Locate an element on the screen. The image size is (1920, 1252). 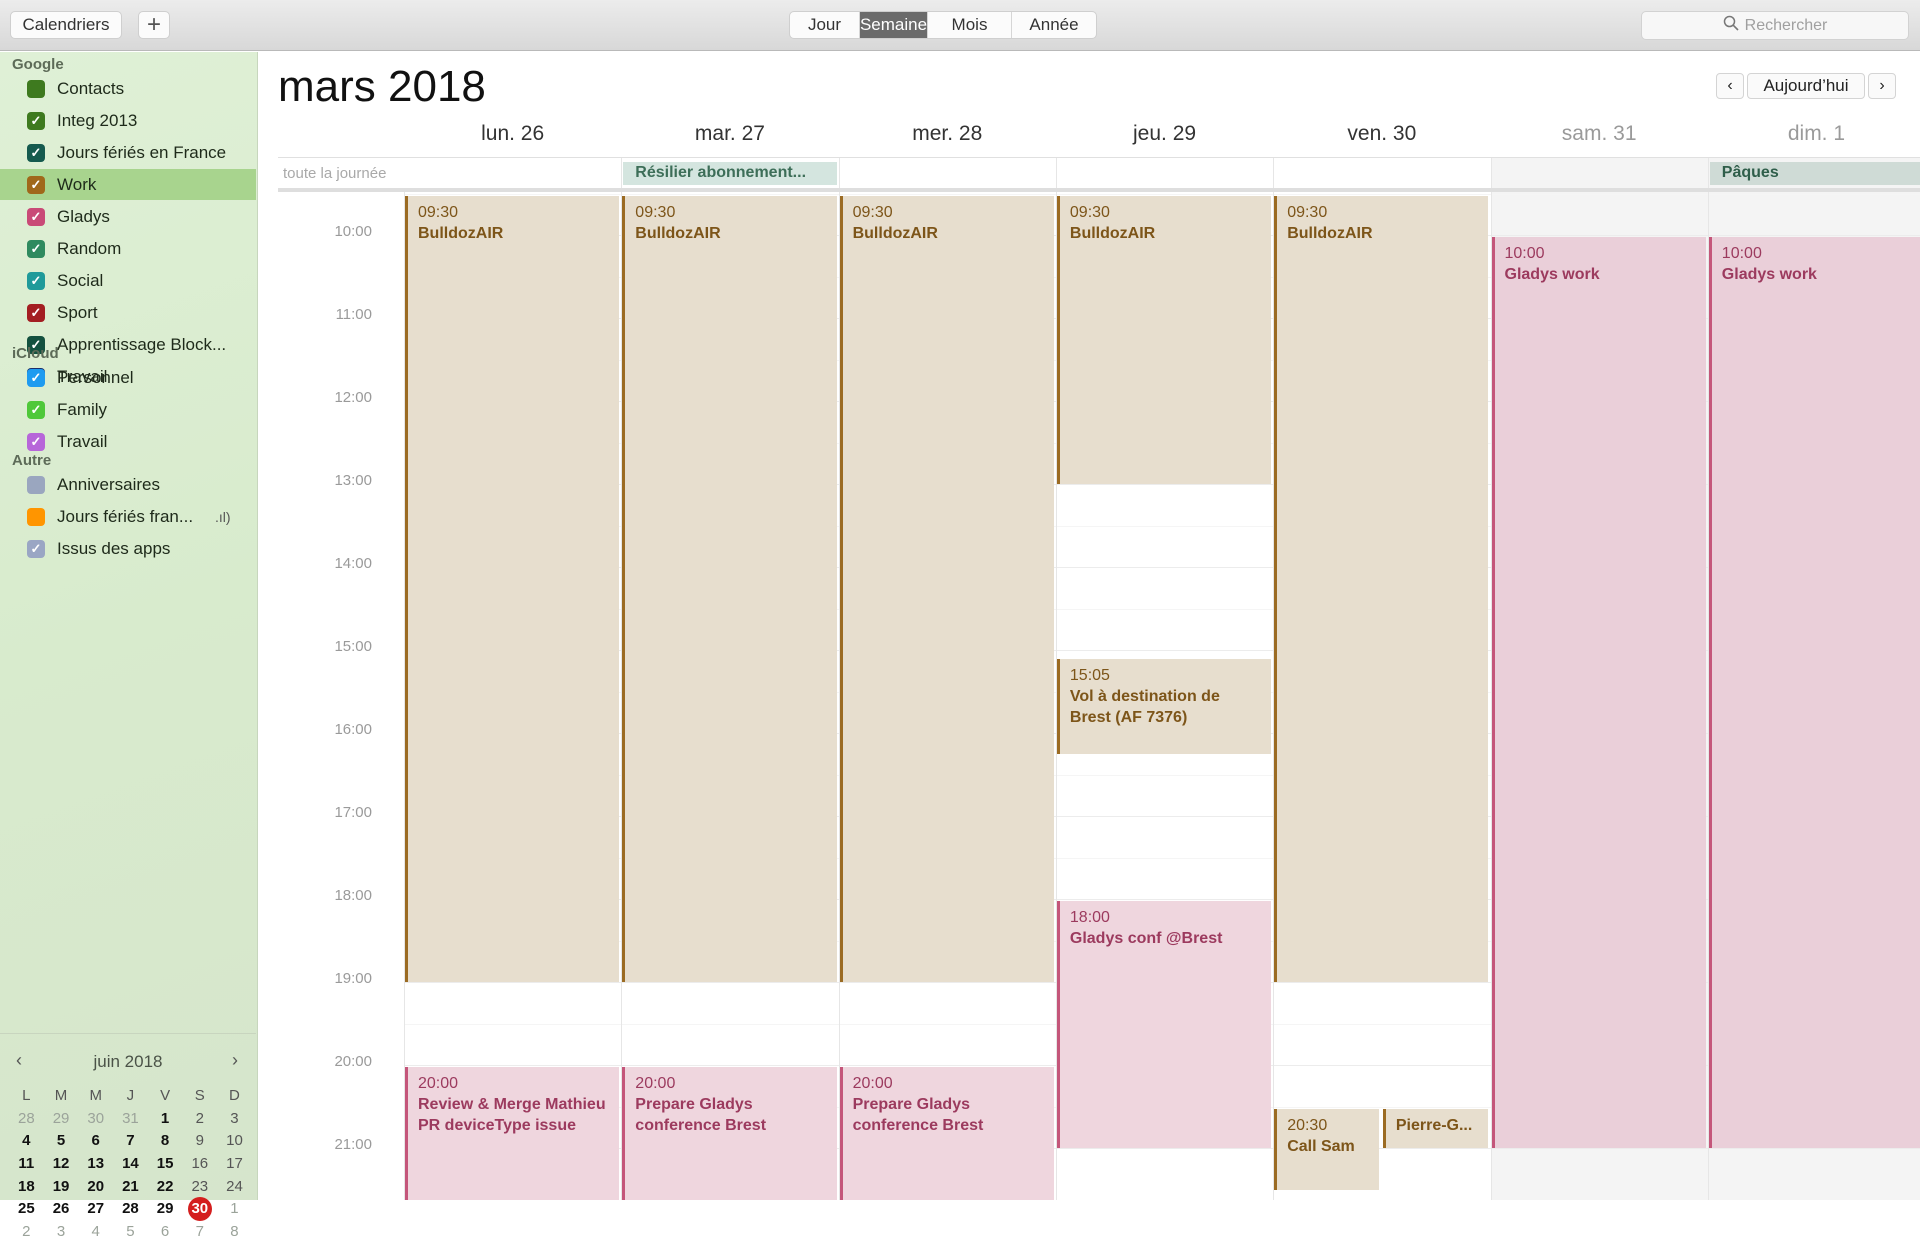
calendar-item: ✓ Work is located at coordinates (128, 184).